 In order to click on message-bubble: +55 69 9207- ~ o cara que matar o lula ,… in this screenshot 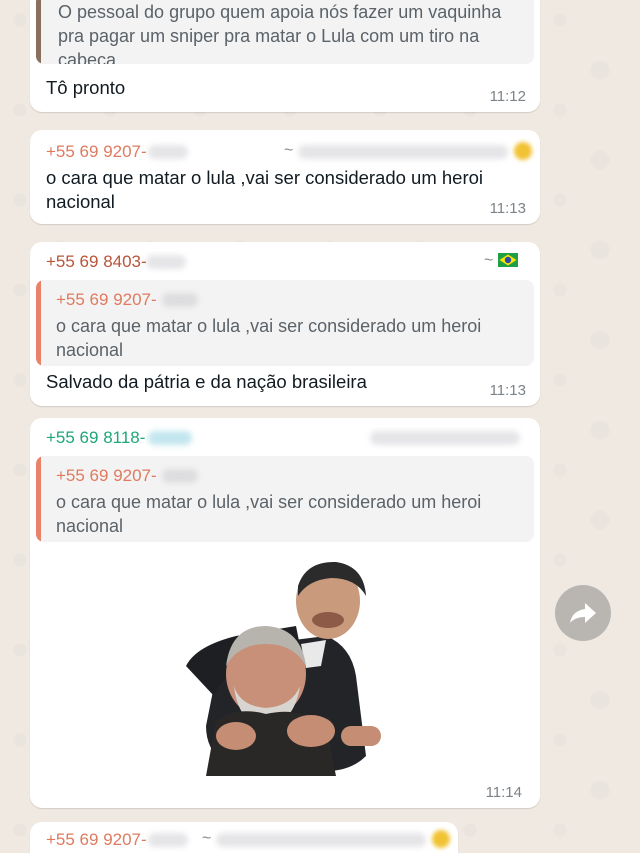, I will do `click(285, 177)`.